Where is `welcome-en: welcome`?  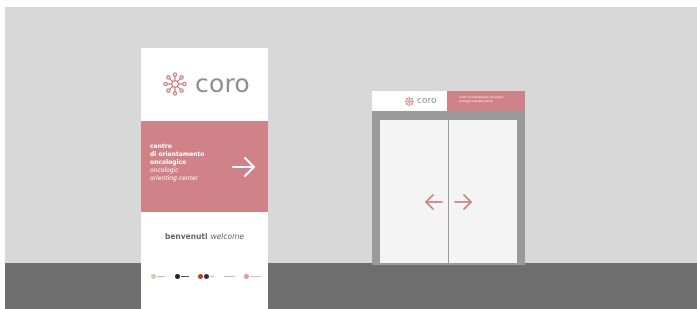
welcome-en: welcome is located at coordinates (227, 236).